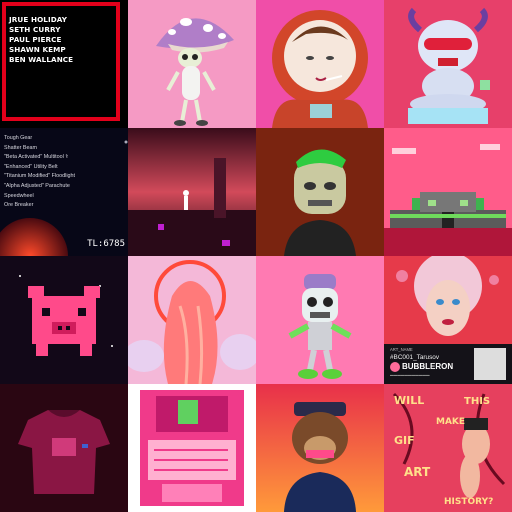  I want to click on meditating-artwork, so click(448, 64).